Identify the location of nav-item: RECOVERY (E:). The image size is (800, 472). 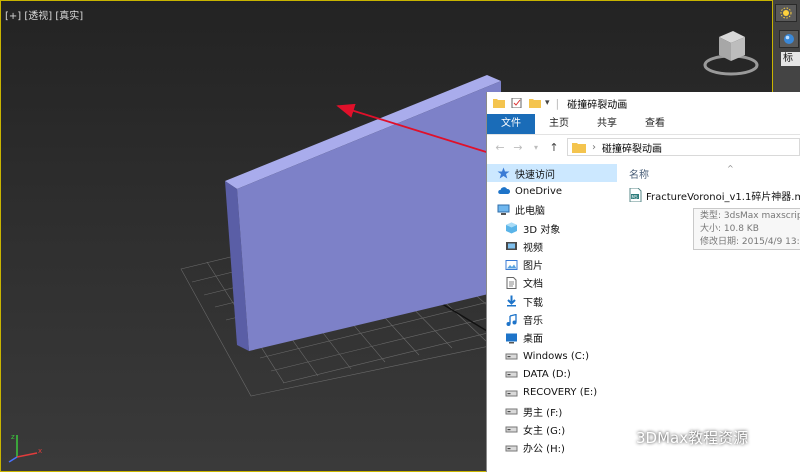
(552, 393).